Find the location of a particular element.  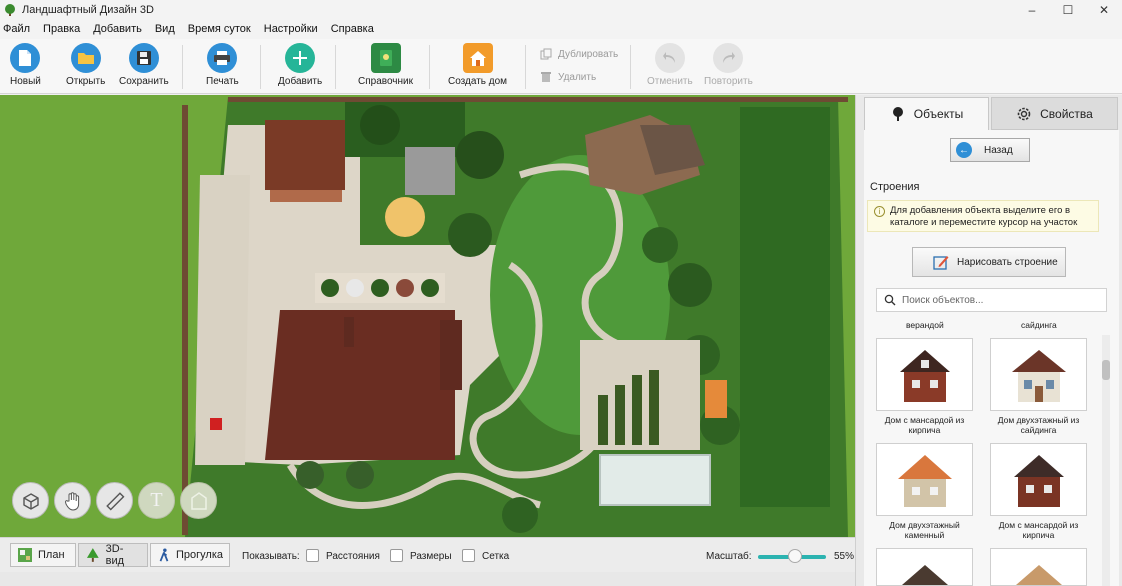

undo-icon is located at coordinates (669, 58).